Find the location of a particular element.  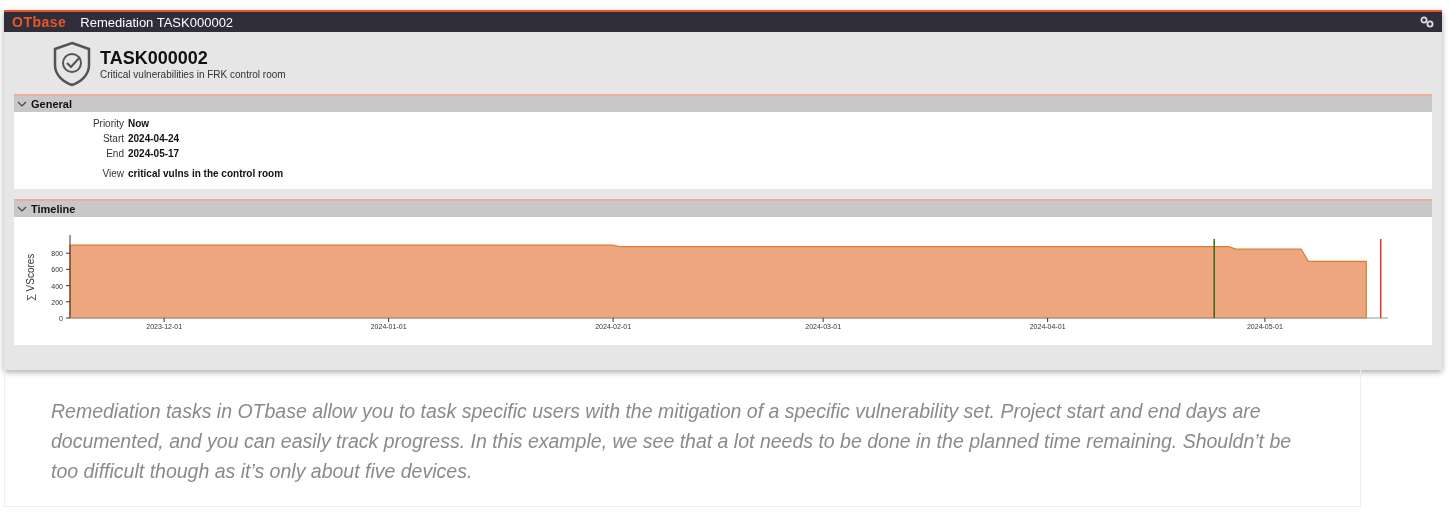

link-icon is located at coordinates (1427, 22).